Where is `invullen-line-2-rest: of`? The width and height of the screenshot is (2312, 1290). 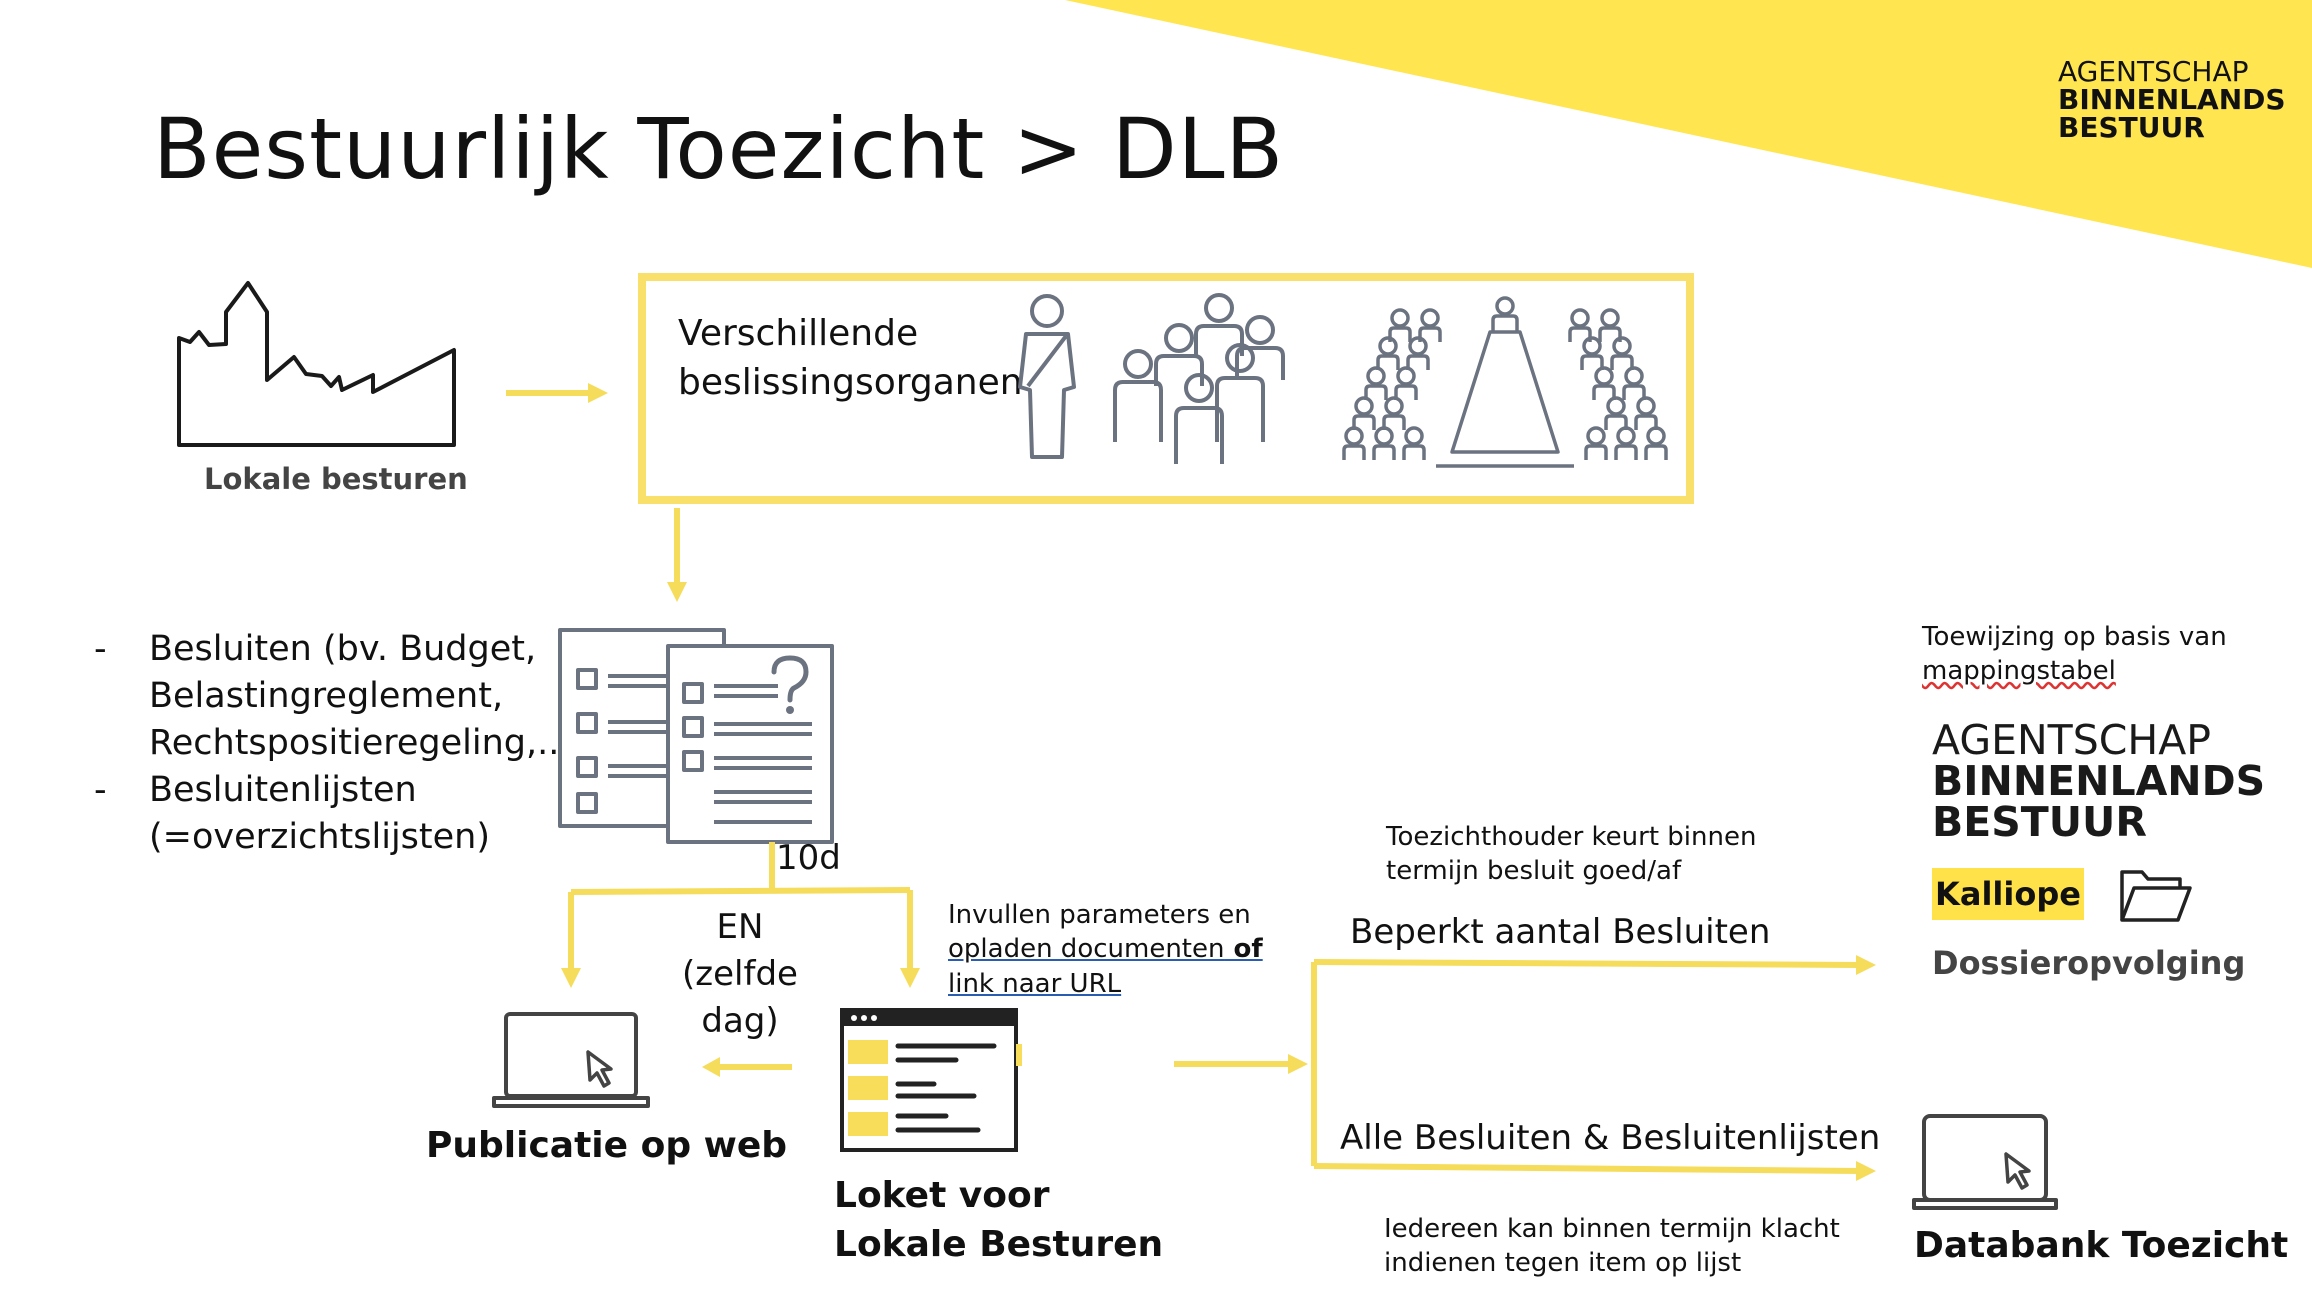 invullen-line-2-rest: of is located at coordinates (1243, 949).